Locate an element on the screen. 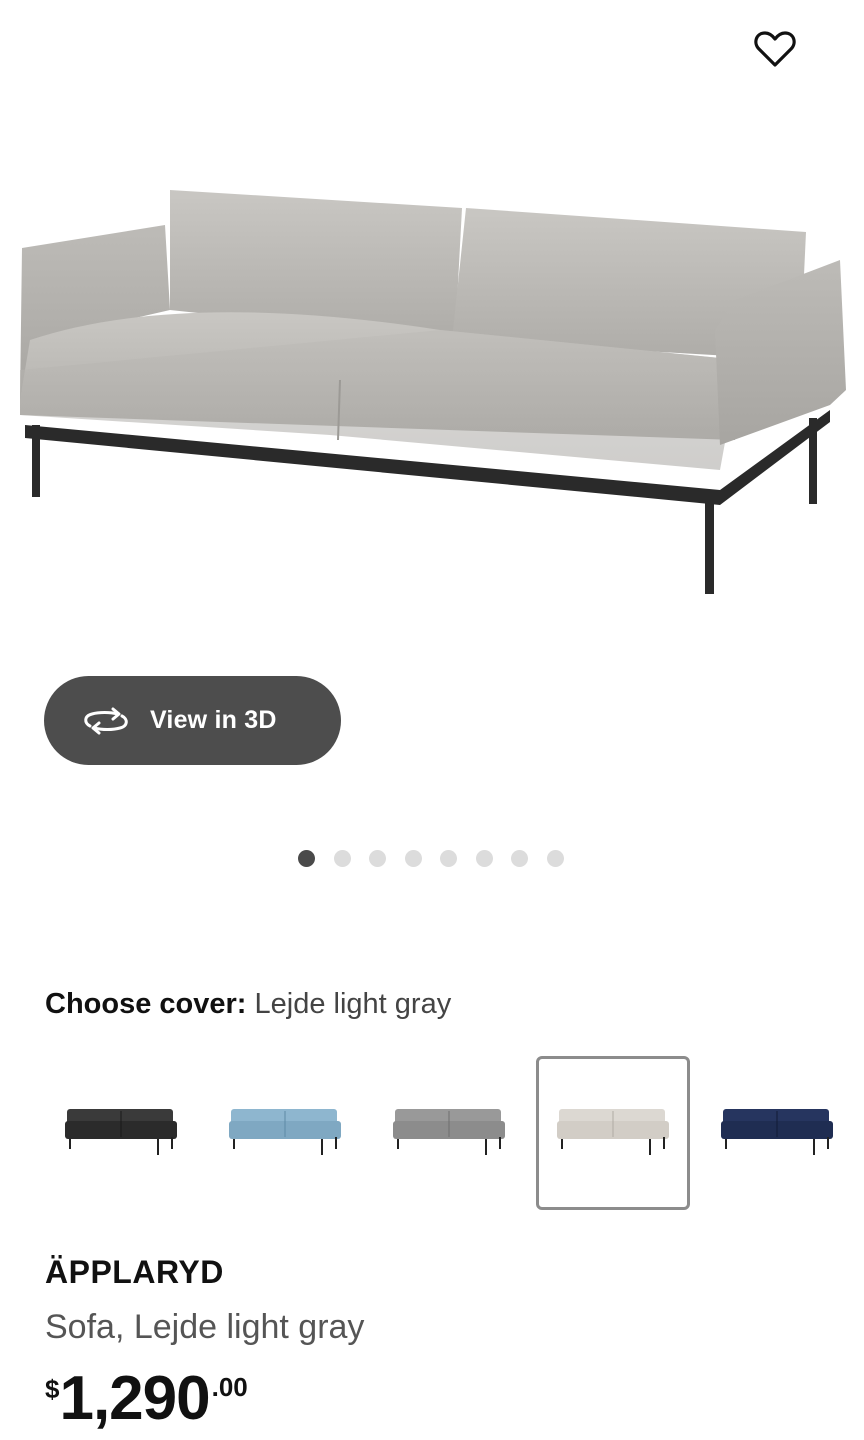 Image resolution: width=864 pixels, height=1440 pixels. heart-icon is located at coordinates (775, 49).